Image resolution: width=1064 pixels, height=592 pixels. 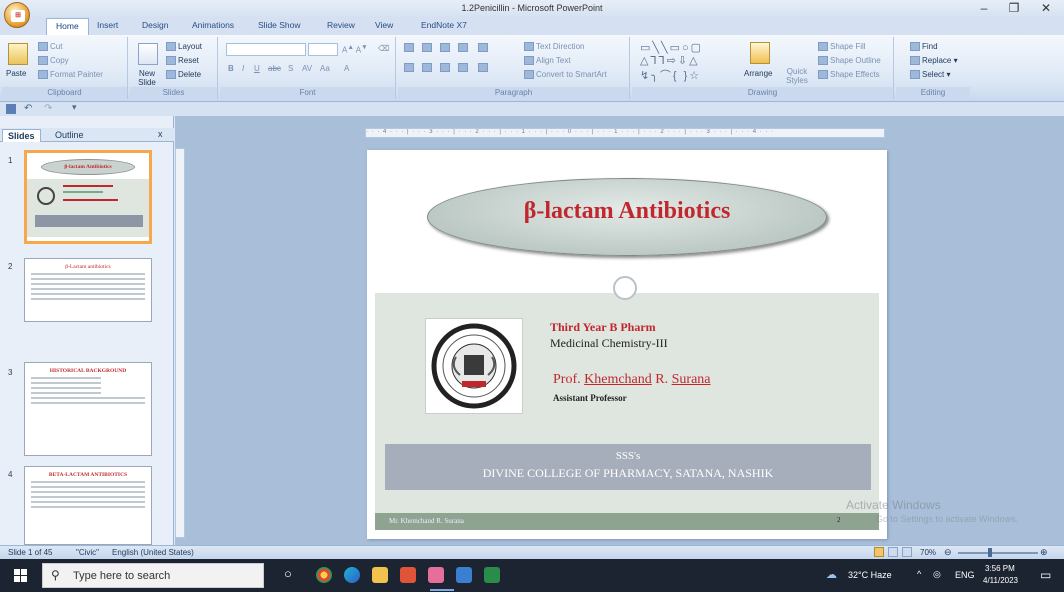 What do you see at coordinates (554, 47) in the screenshot?
I see `text-direction-button: Text Direction` at bounding box center [554, 47].